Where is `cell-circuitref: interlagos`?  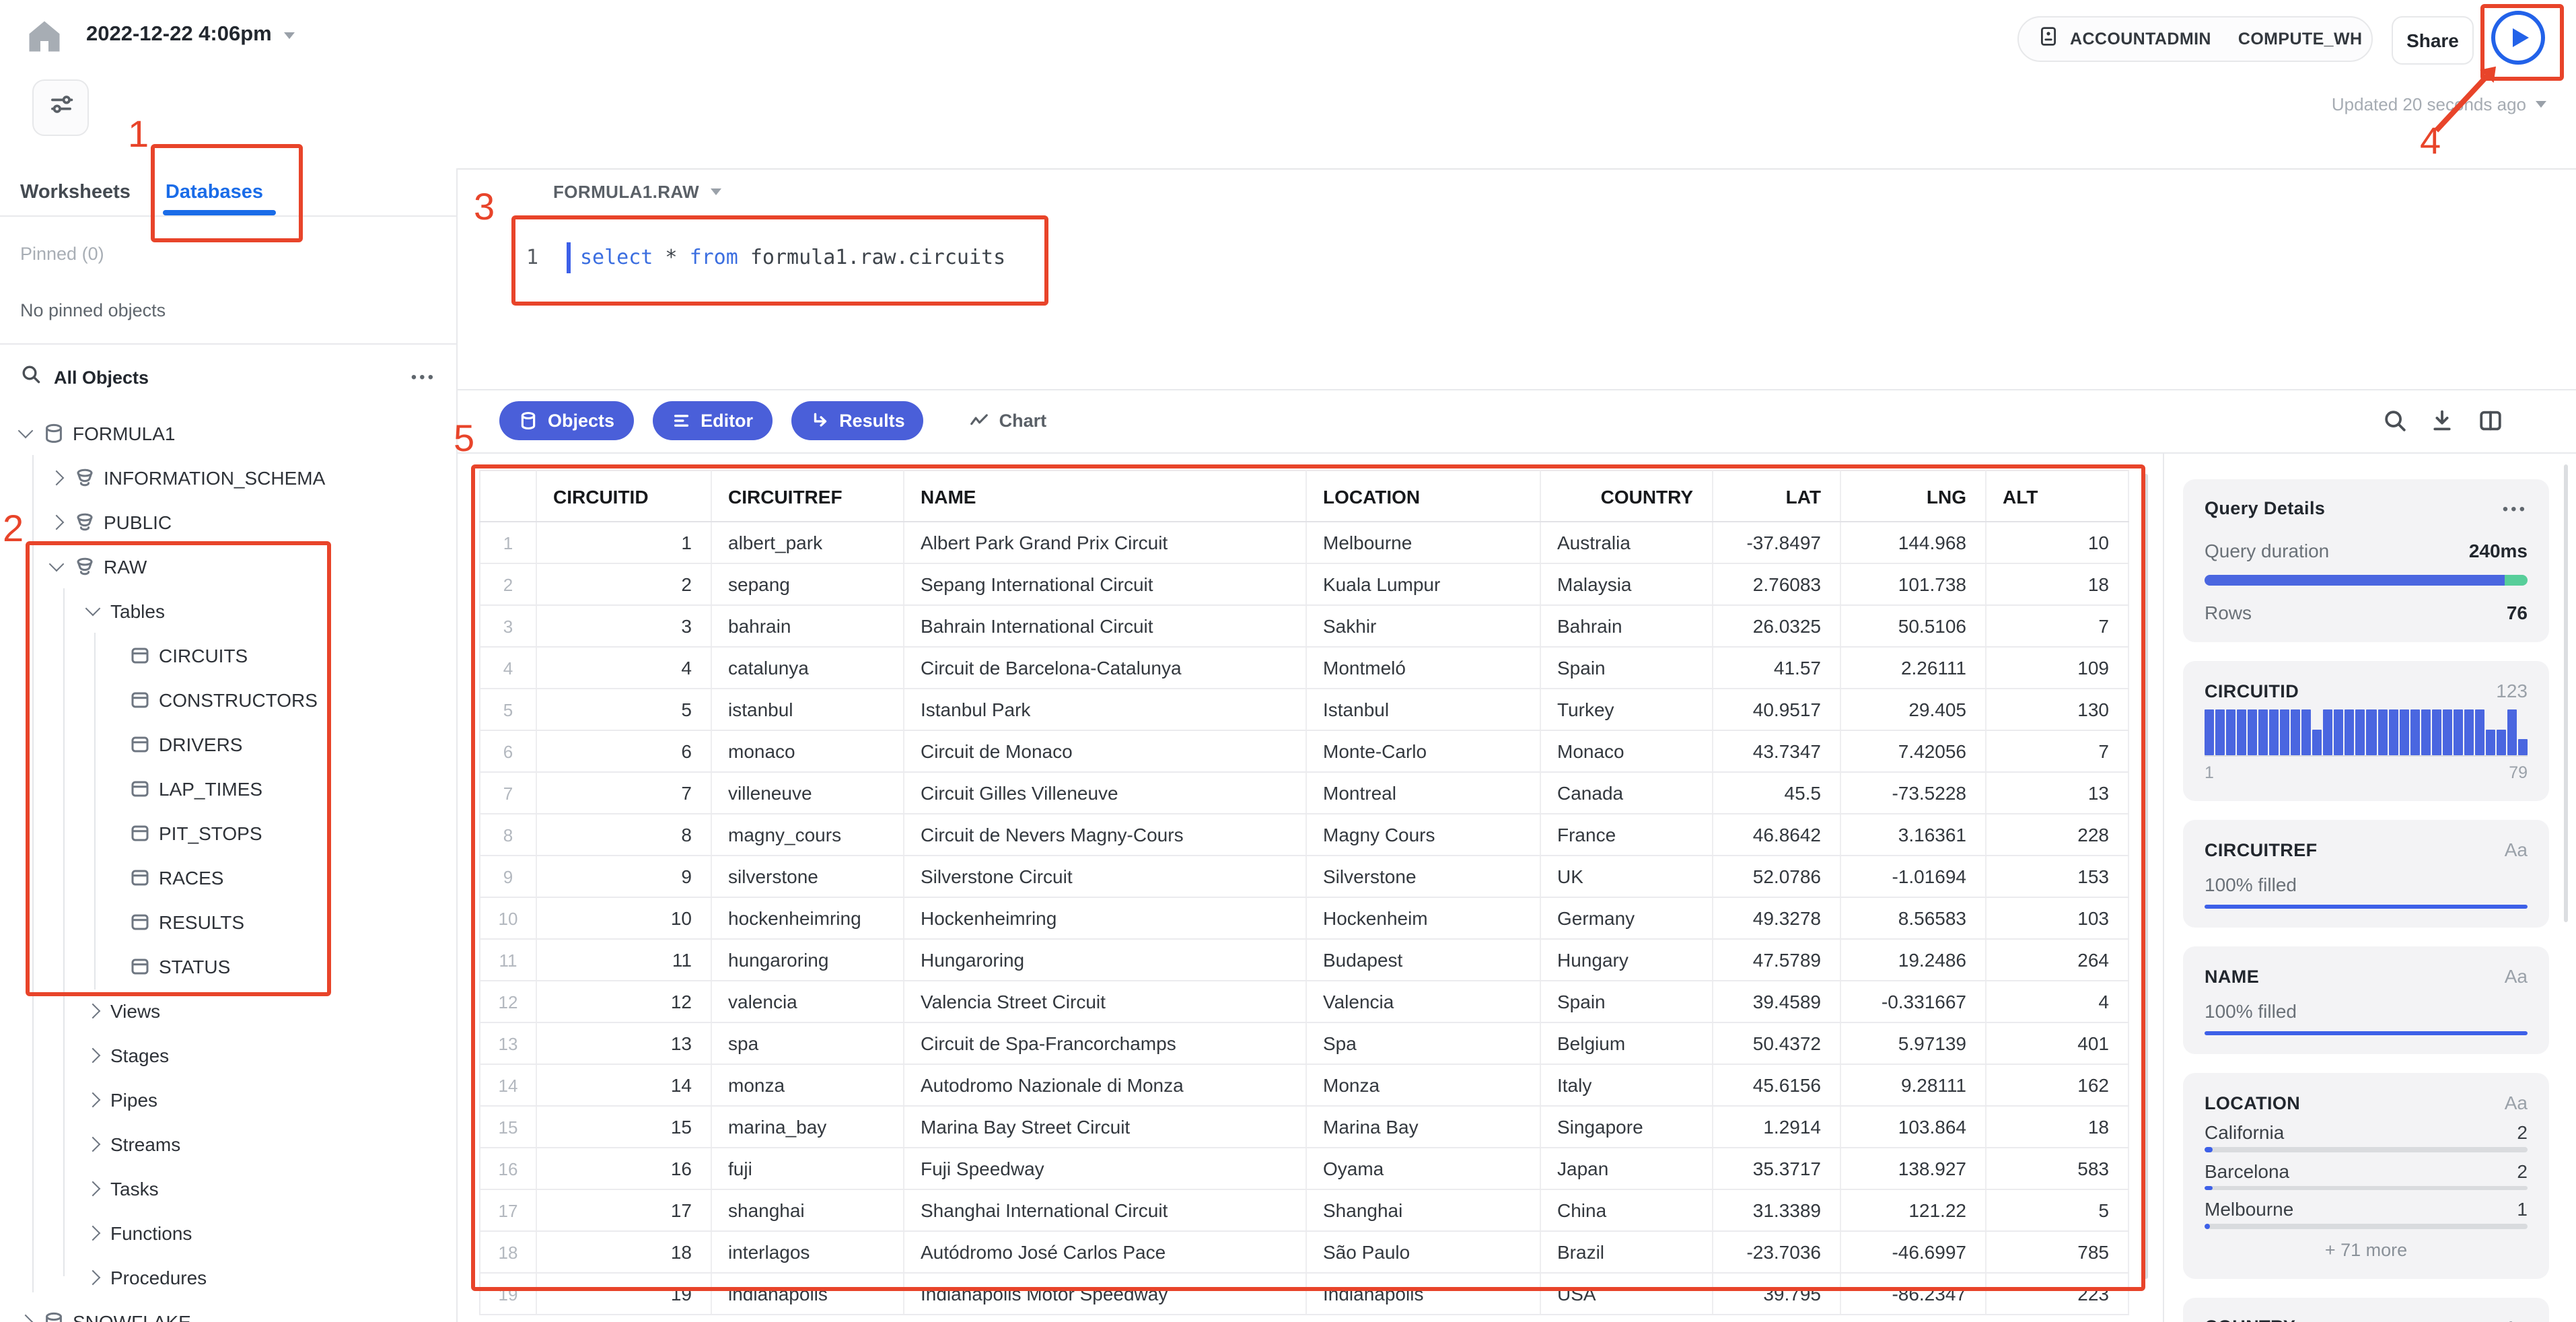
cell-circuitref: interlagos is located at coordinates (807, 1252).